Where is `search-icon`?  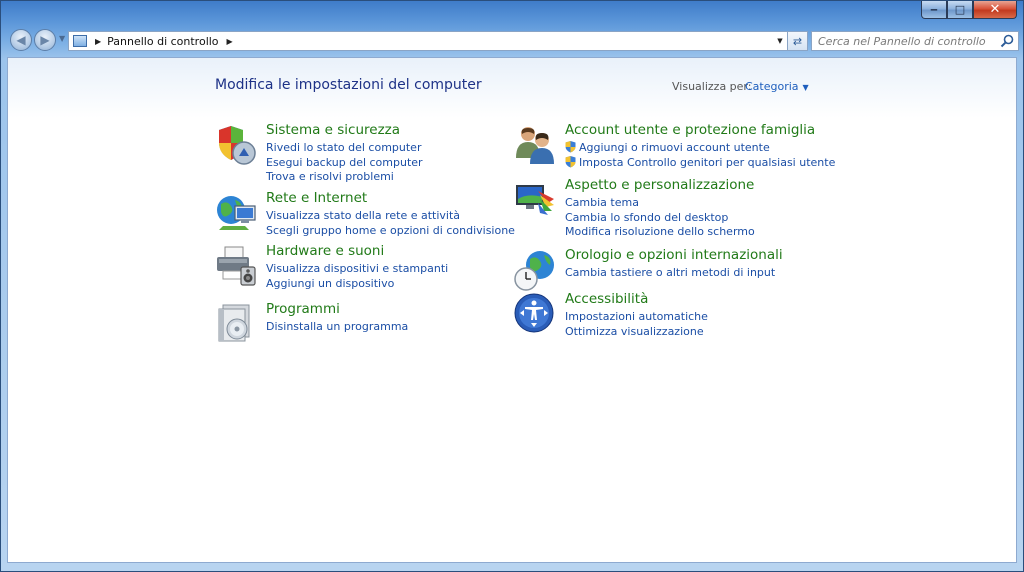
search-icon is located at coordinates (1007, 41).